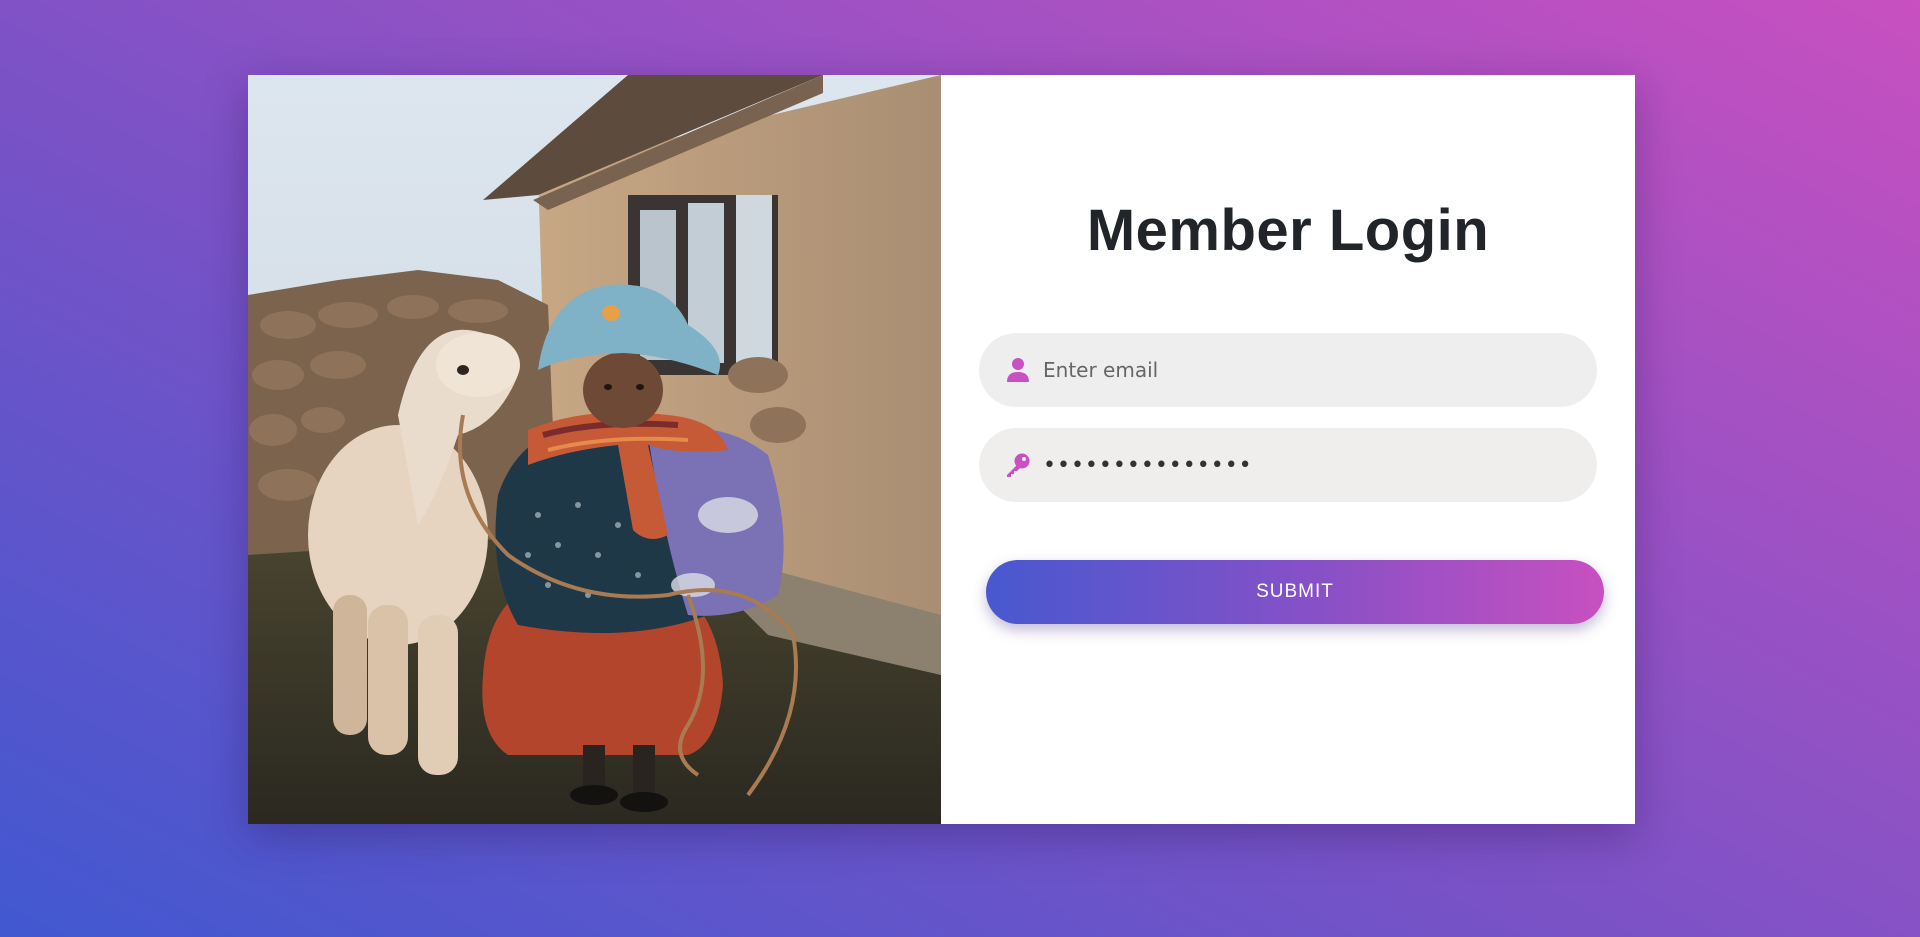 The width and height of the screenshot is (1920, 937). What do you see at coordinates (1018, 370) in the screenshot?
I see `user-icon` at bounding box center [1018, 370].